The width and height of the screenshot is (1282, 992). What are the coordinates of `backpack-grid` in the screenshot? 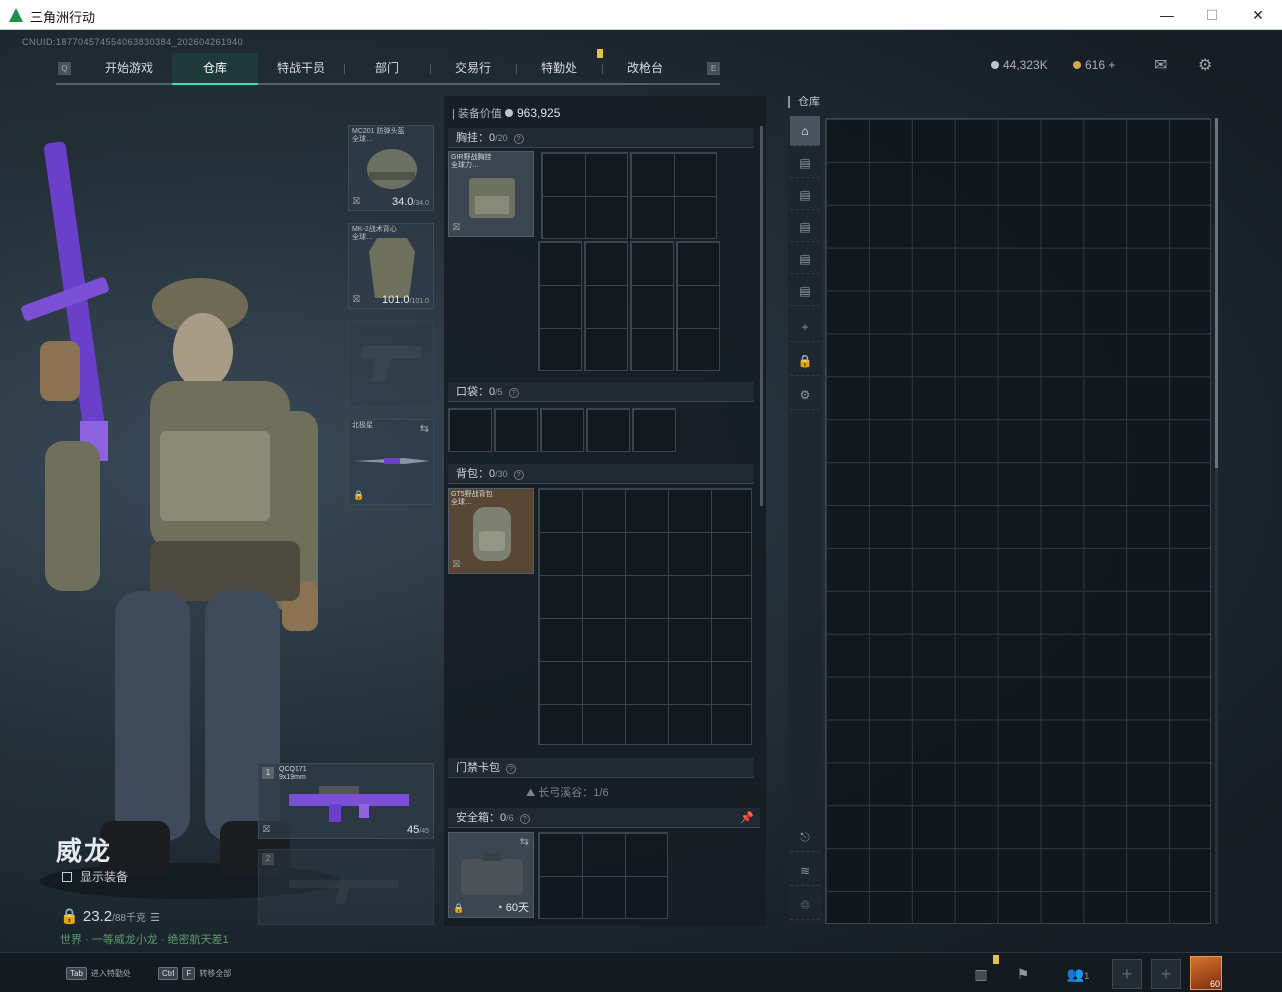 It's located at (645, 616).